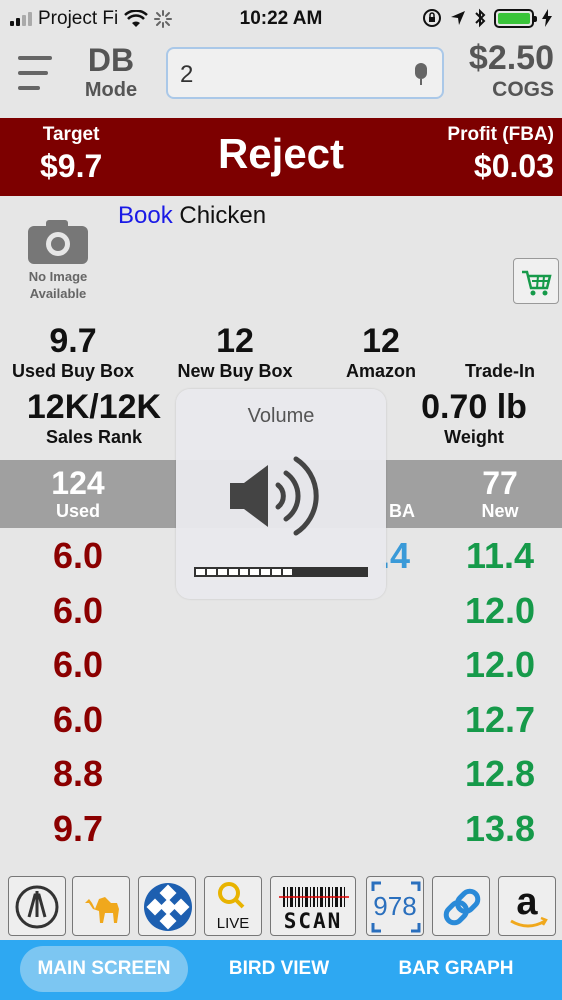 Image resolution: width=562 pixels, height=1000 pixels. Describe the element at coordinates (167, 906) in the screenshot. I see `dots-button` at that location.